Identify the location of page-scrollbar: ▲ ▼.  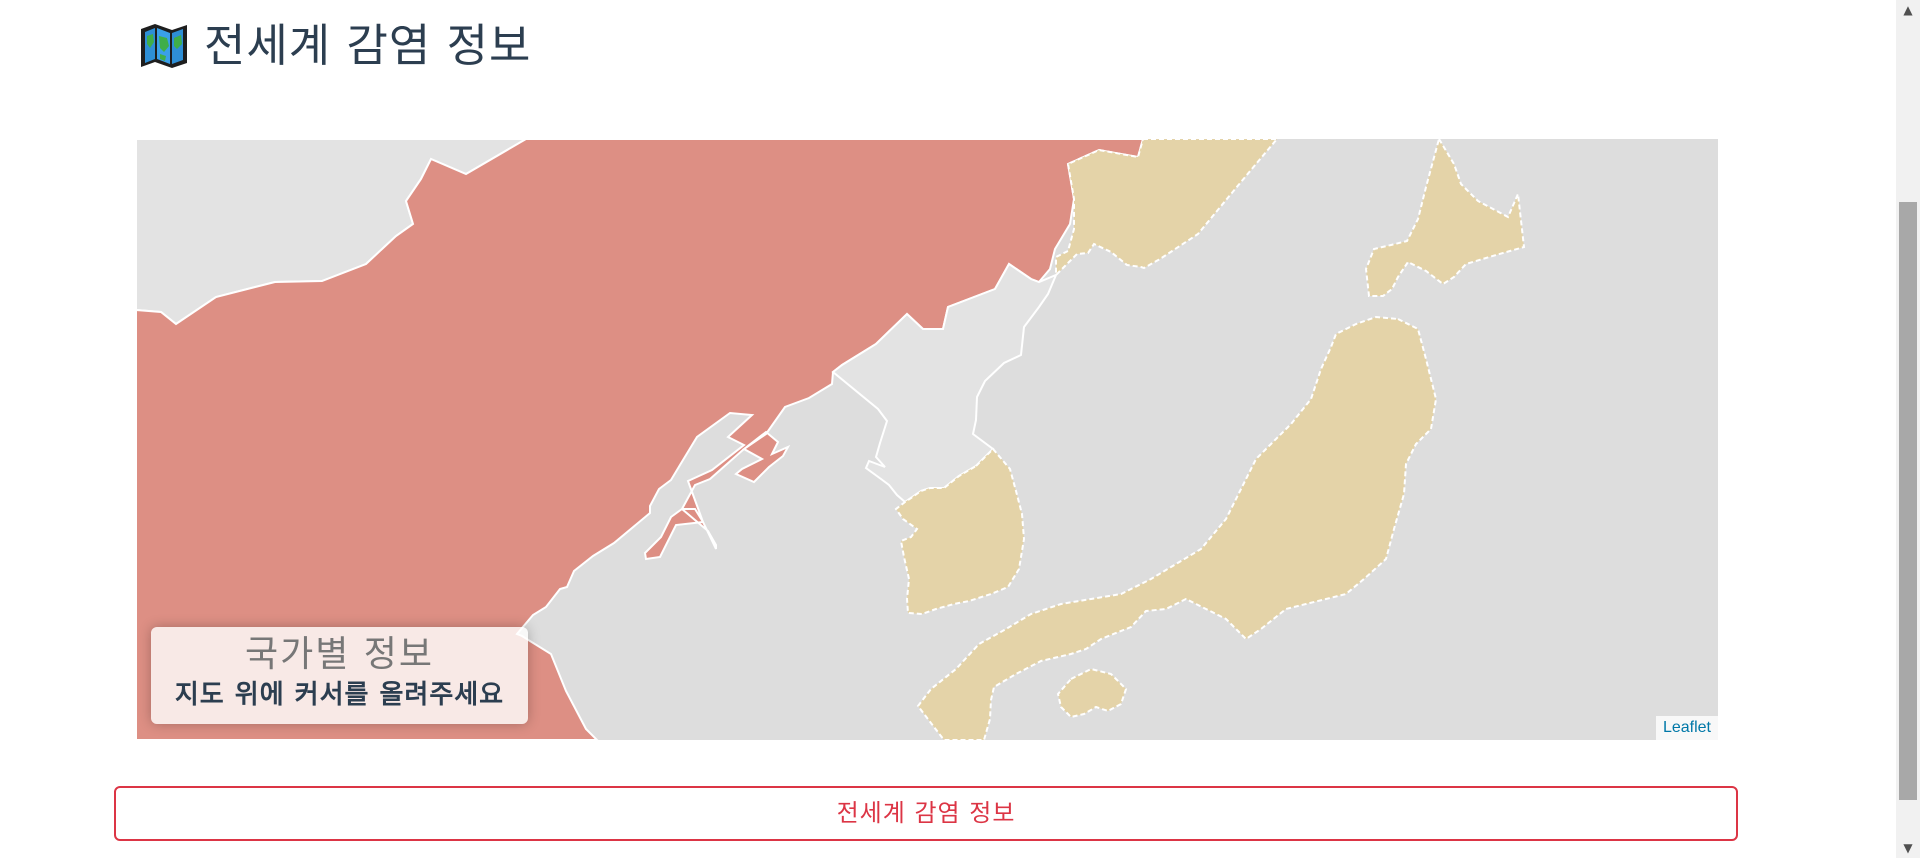
(1908, 429).